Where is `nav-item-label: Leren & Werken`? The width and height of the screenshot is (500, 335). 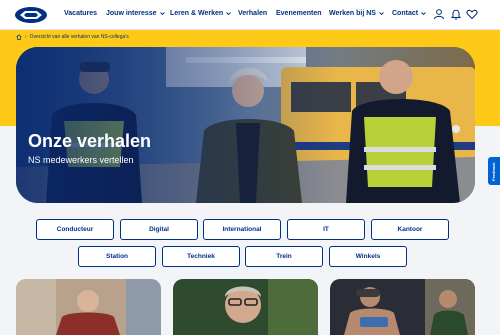
nav-item-label: Leren & Werken is located at coordinates (197, 13).